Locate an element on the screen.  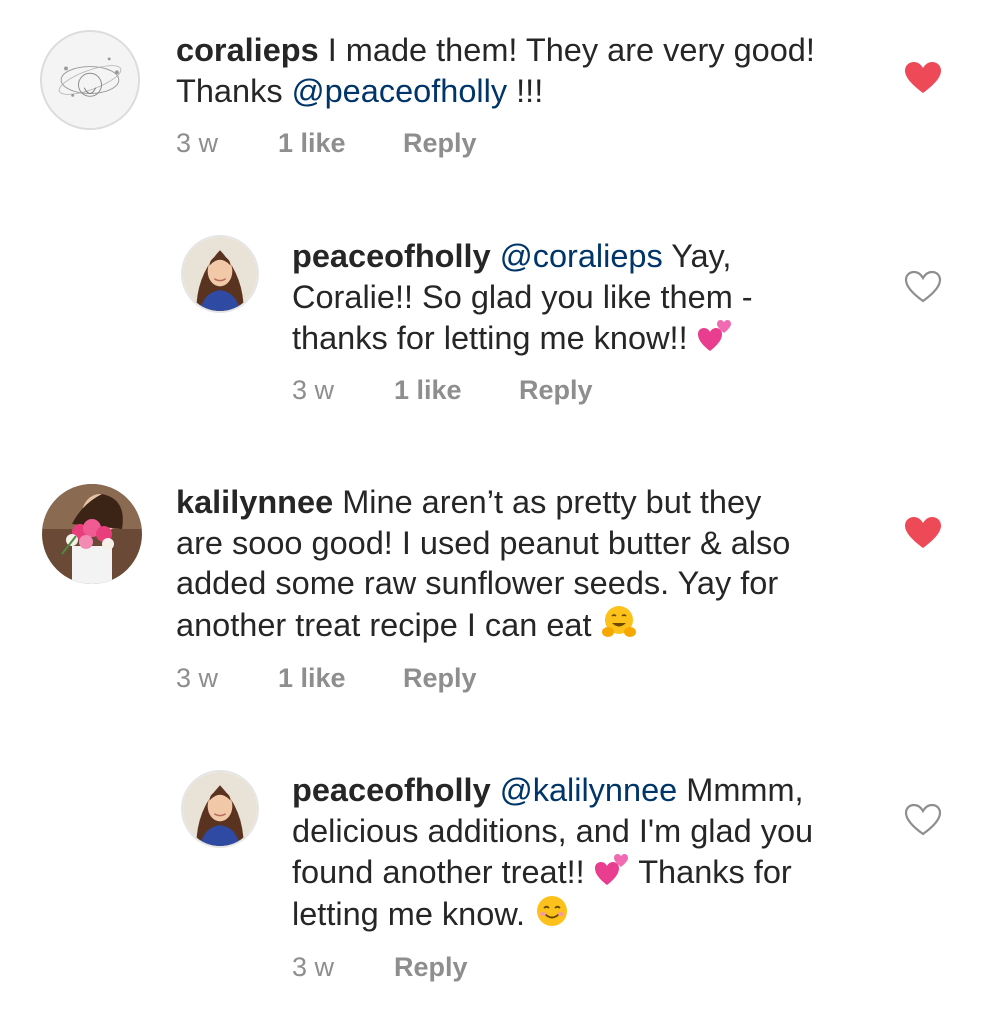
hugging-face-icon is located at coordinates (619, 622).